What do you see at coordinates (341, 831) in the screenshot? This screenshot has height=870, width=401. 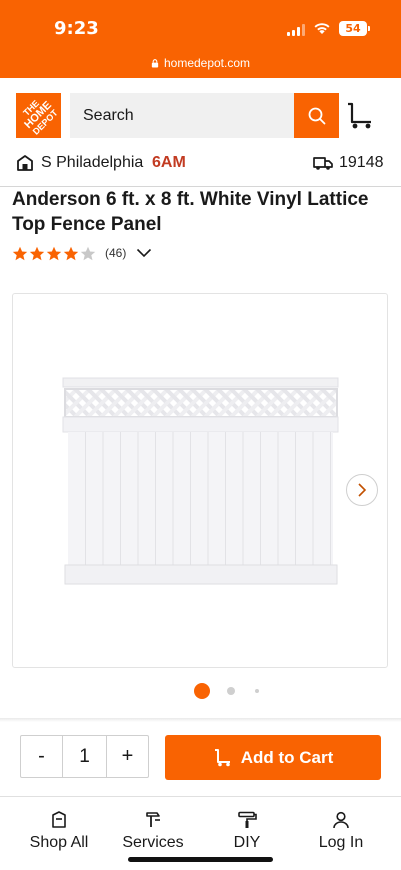 I see `nav-log-in: Log In` at bounding box center [341, 831].